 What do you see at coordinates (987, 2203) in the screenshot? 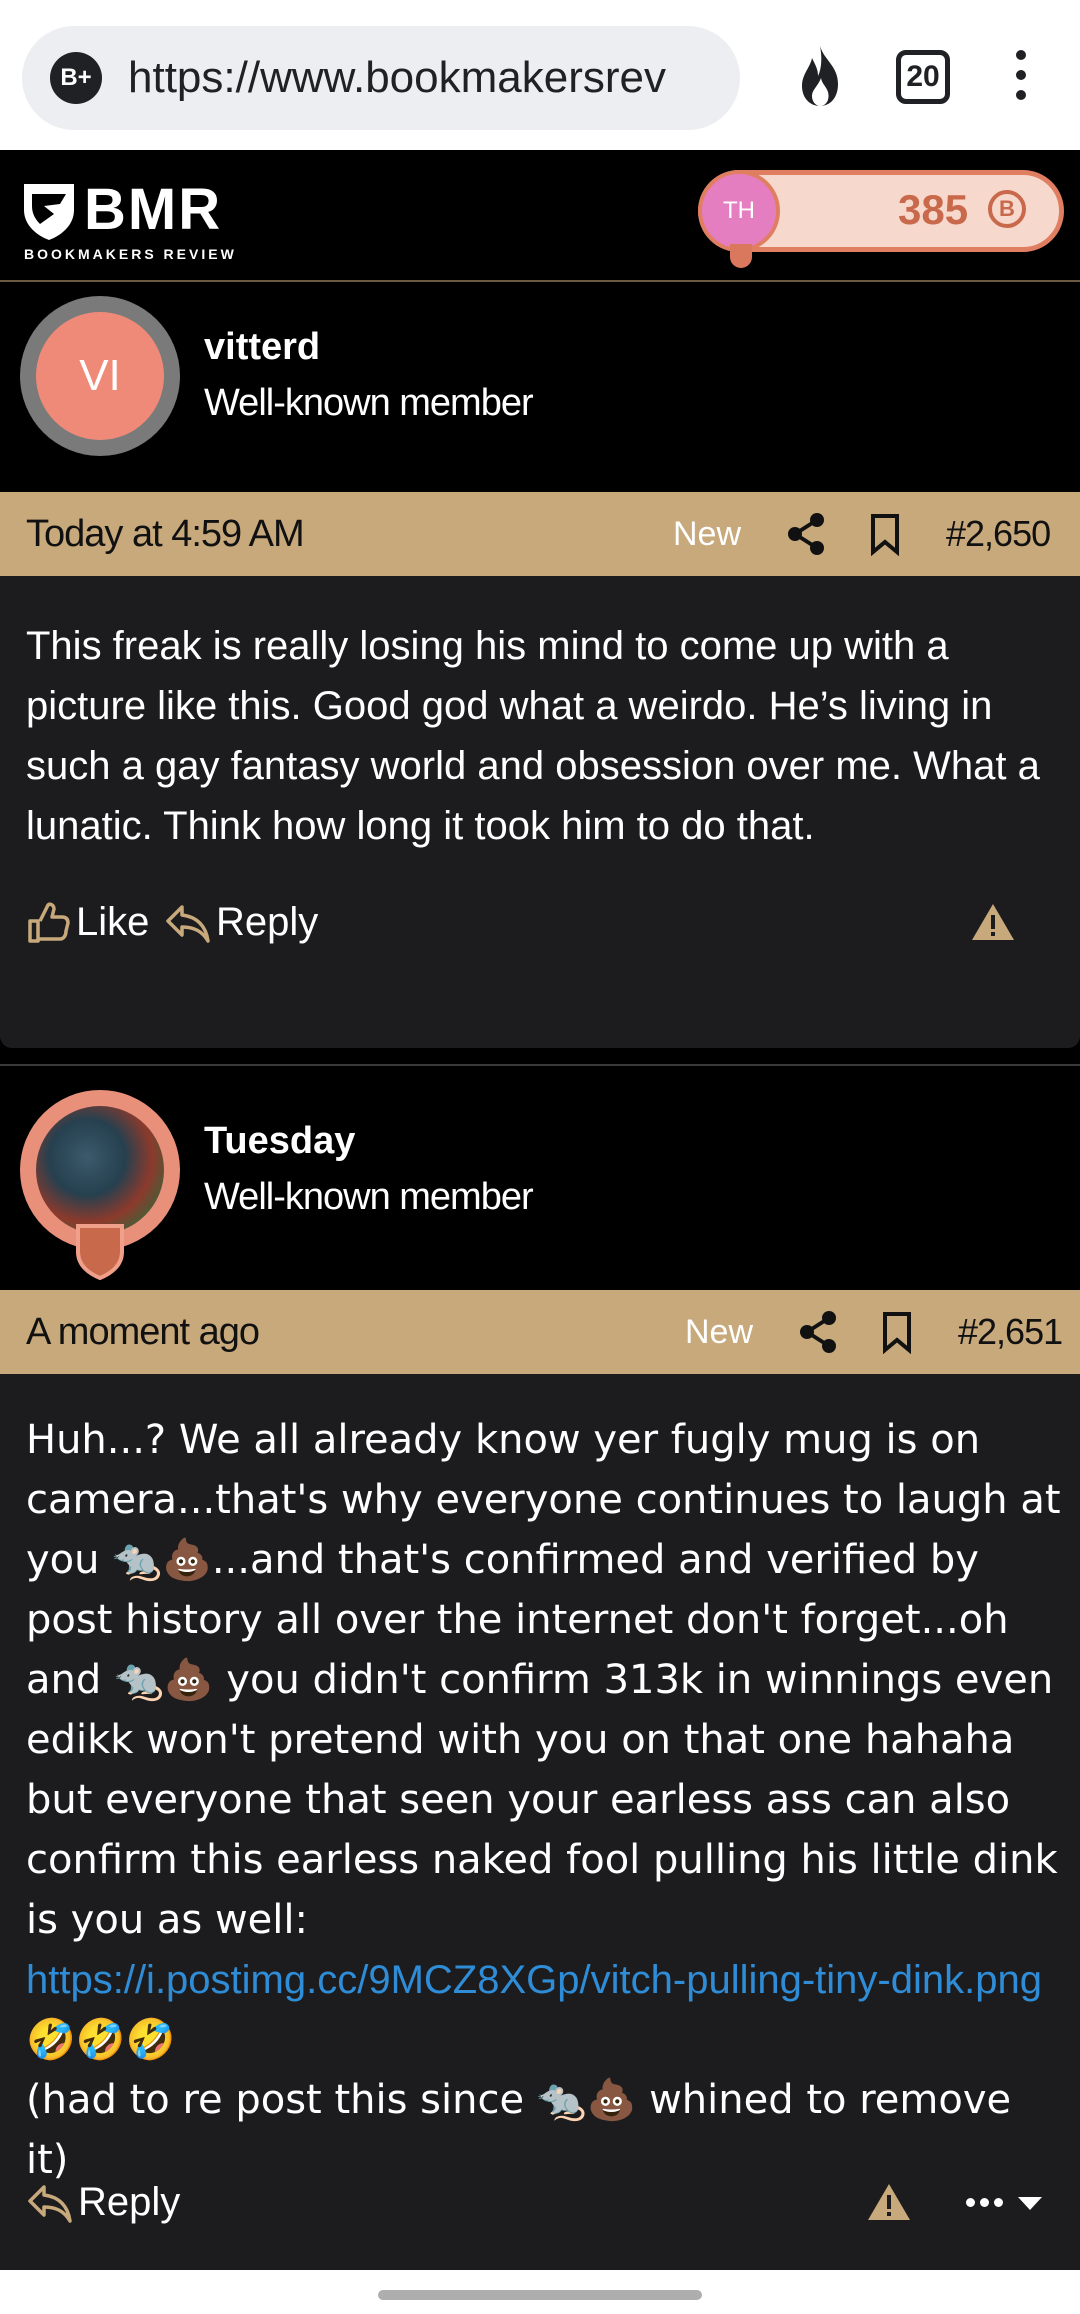
I see `more-dots-icon` at bounding box center [987, 2203].